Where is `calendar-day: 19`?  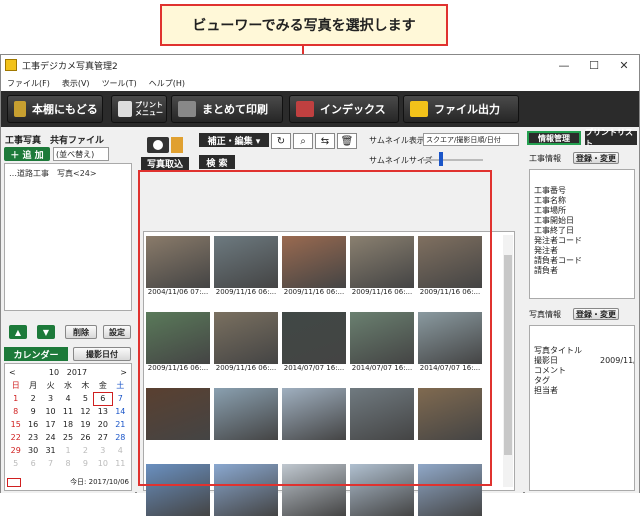
calendar-day: 19 is located at coordinates (85, 425).